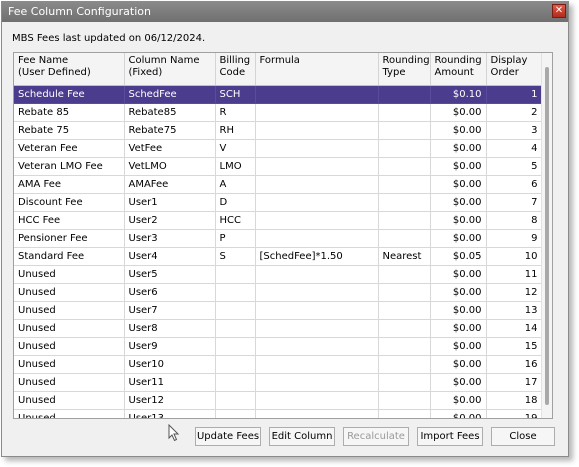 The image size is (579, 467). What do you see at coordinates (228, 436) in the screenshot?
I see `update-fees-button: Update Fees` at bounding box center [228, 436].